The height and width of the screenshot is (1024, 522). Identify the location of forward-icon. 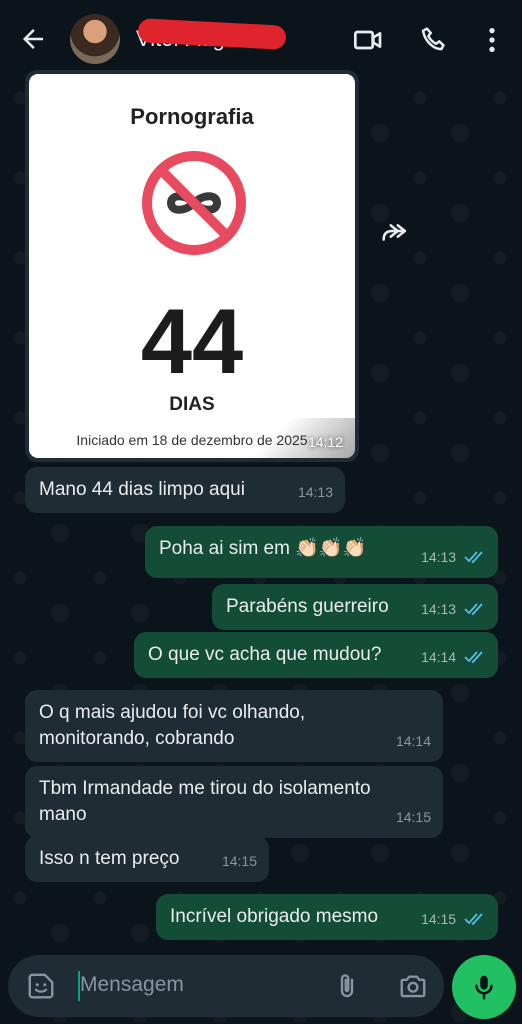
(395, 231).